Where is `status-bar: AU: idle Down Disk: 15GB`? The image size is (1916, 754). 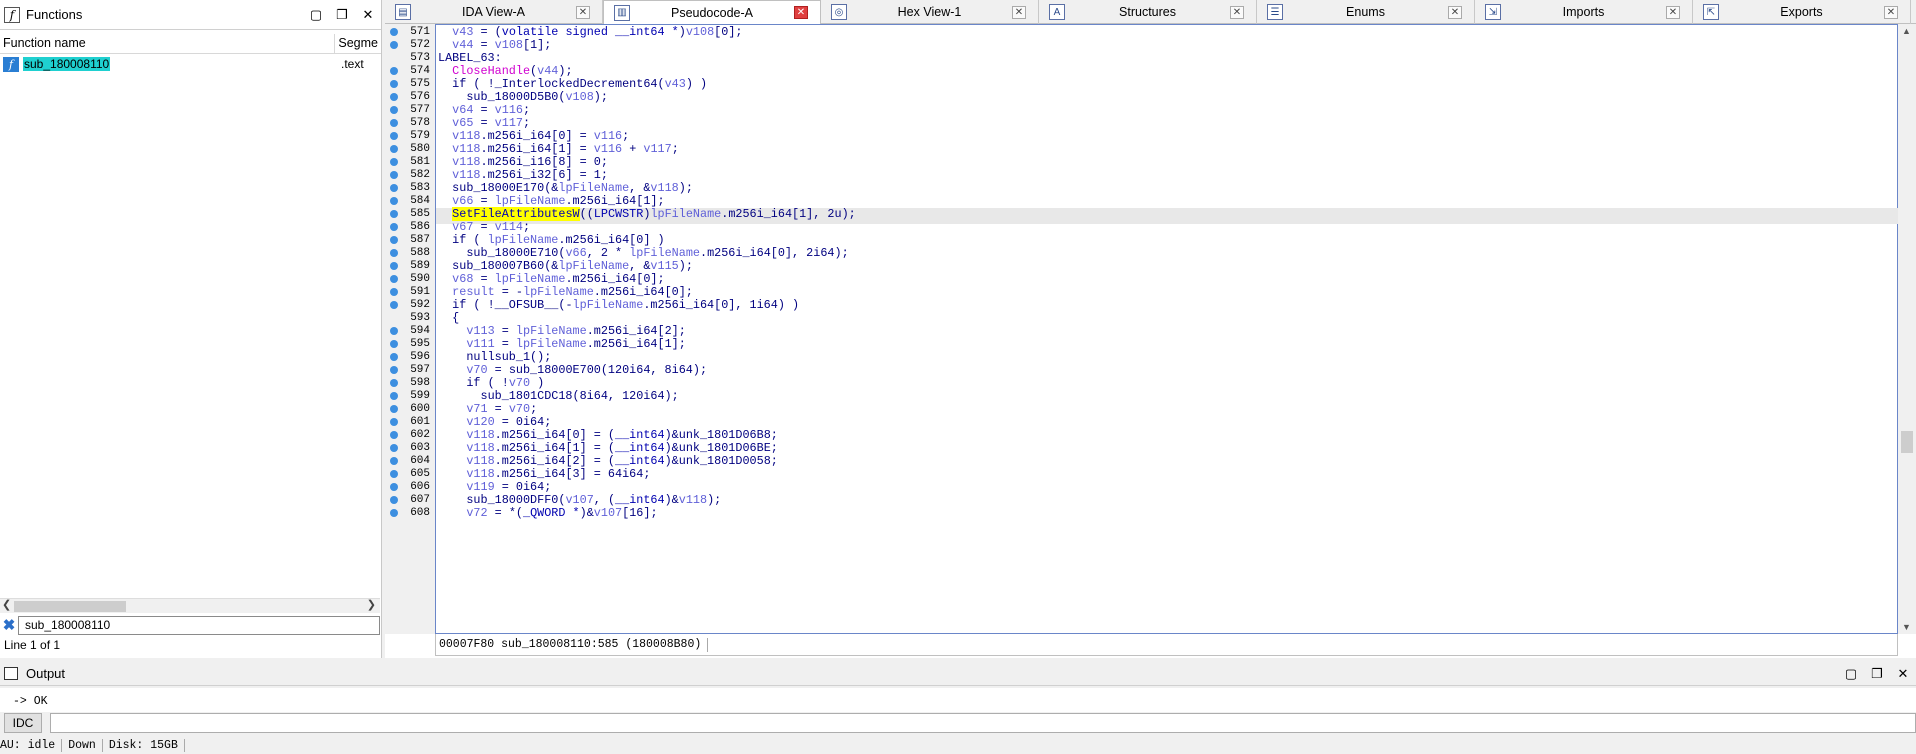 status-bar: AU: idle Down Disk: 15GB is located at coordinates (958, 745).